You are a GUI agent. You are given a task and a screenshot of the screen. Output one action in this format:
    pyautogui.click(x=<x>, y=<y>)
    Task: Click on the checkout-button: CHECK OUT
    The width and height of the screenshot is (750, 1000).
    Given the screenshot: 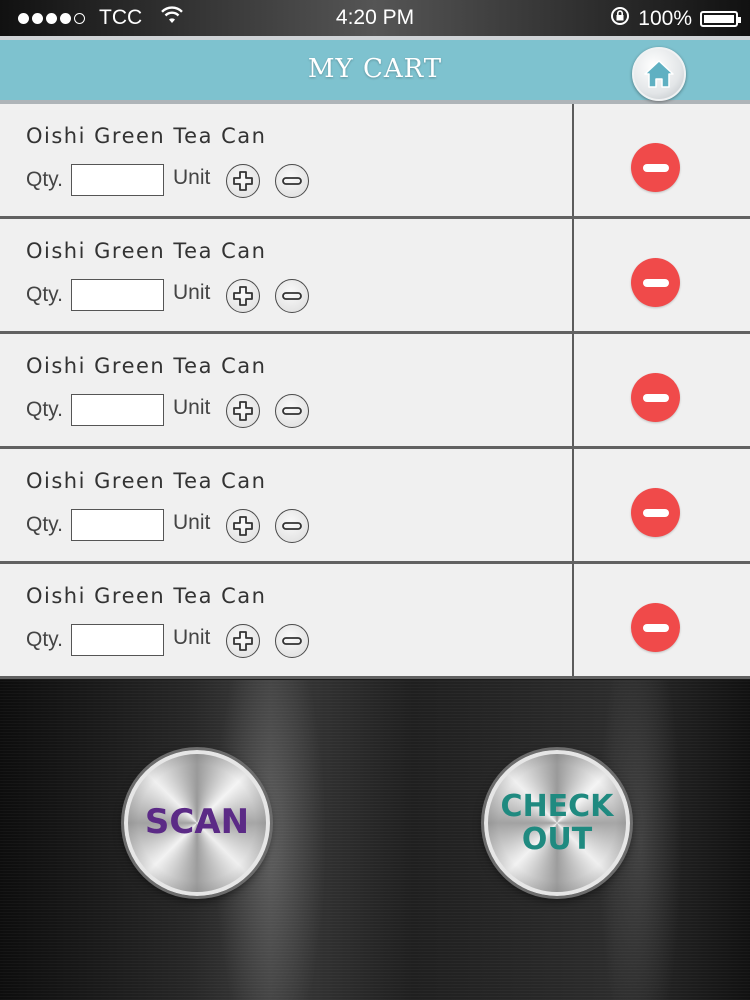 What is the action you would take?
    pyautogui.click(x=557, y=823)
    